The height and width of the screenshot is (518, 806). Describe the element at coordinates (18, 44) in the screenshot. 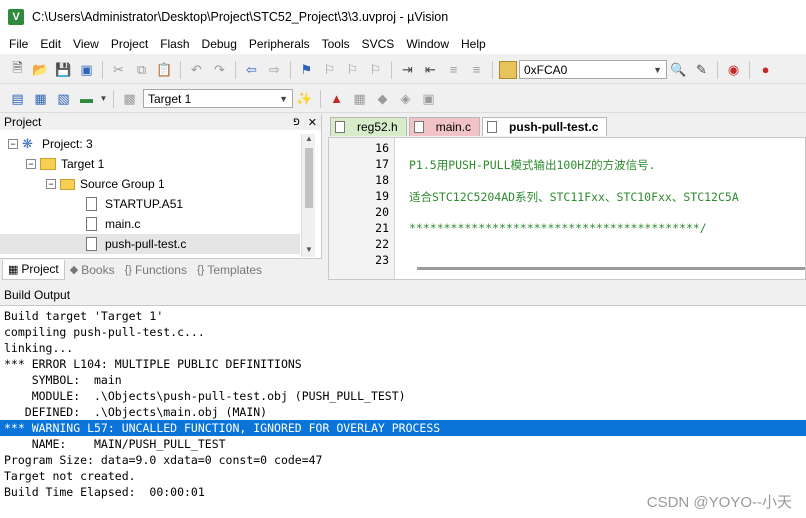

I see `menu-file: File` at that location.